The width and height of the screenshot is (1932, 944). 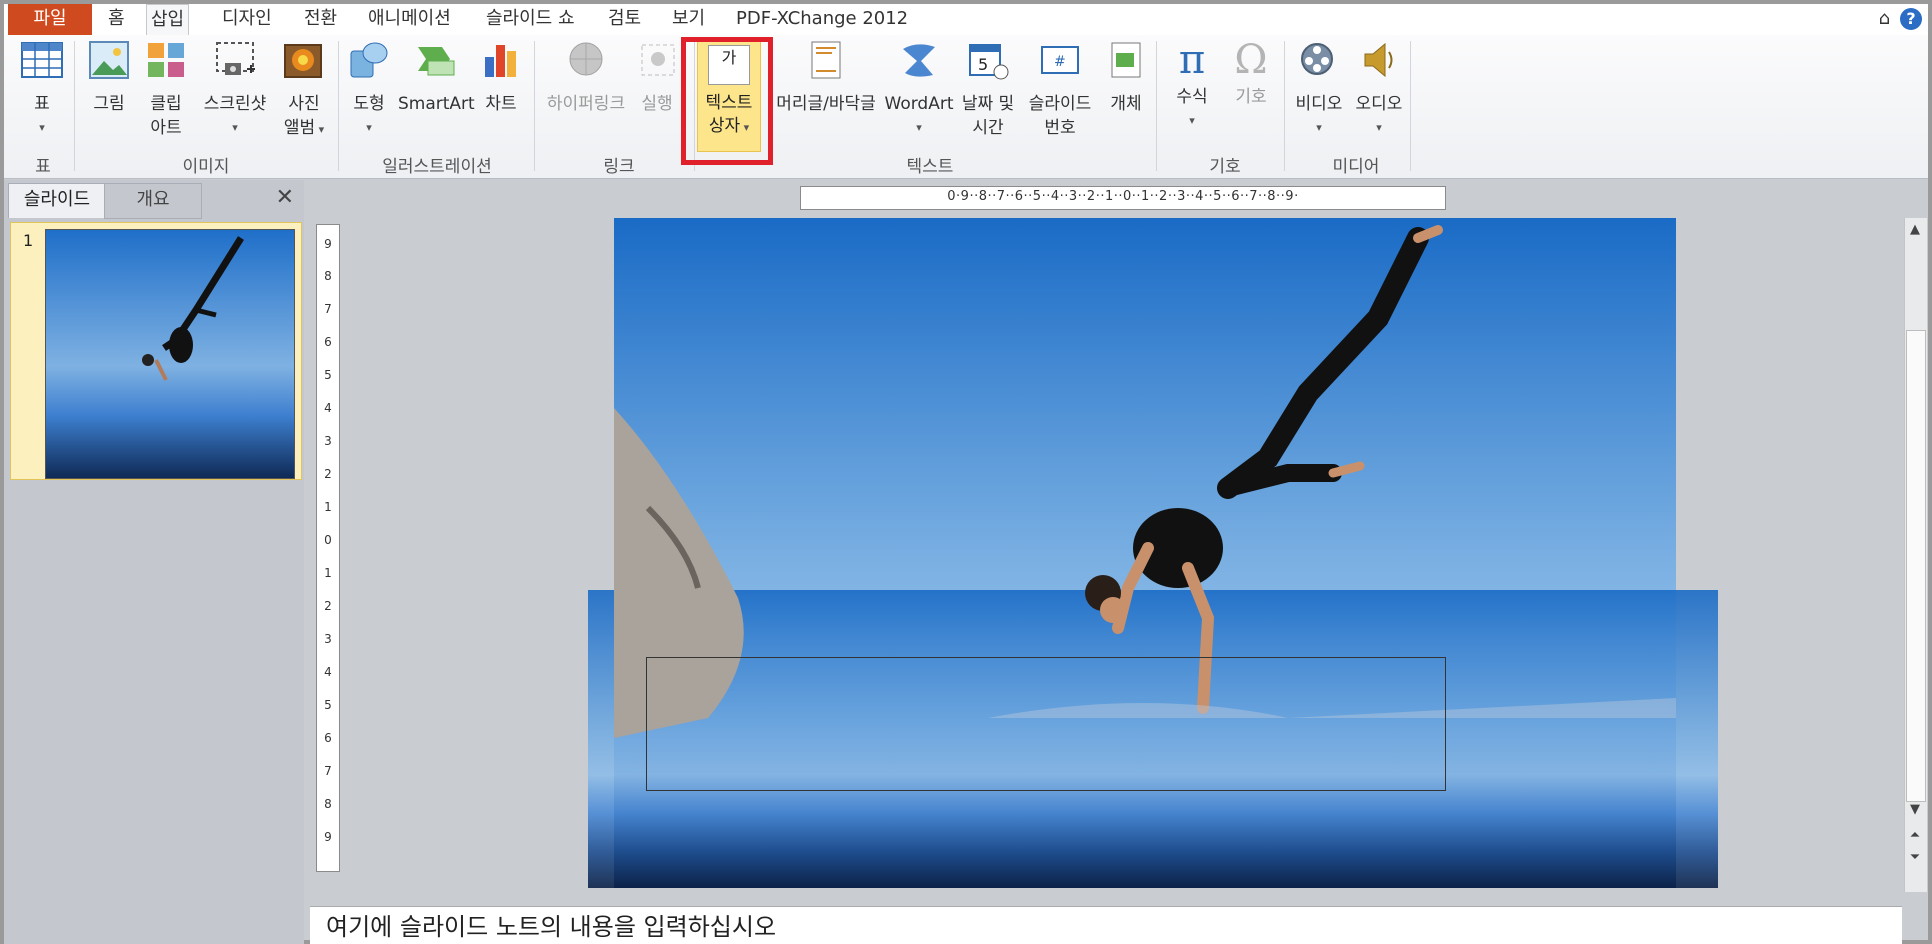 What do you see at coordinates (285, 197) in the screenshot?
I see `close-icon: ✕` at bounding box center [285, 197].